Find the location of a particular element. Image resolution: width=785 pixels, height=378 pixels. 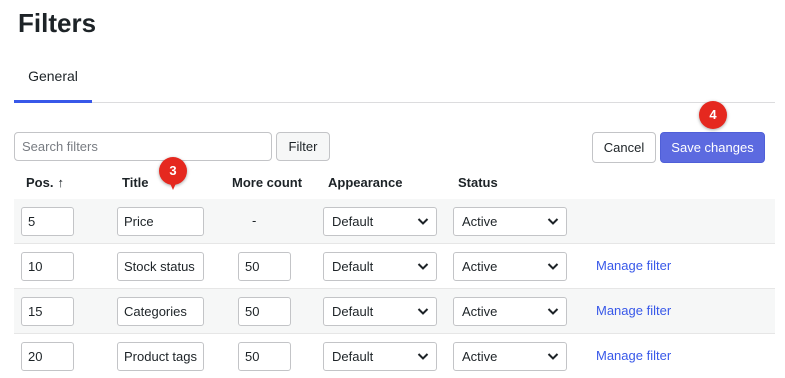

column-header-status: Status is located at coordinates (478, 182).